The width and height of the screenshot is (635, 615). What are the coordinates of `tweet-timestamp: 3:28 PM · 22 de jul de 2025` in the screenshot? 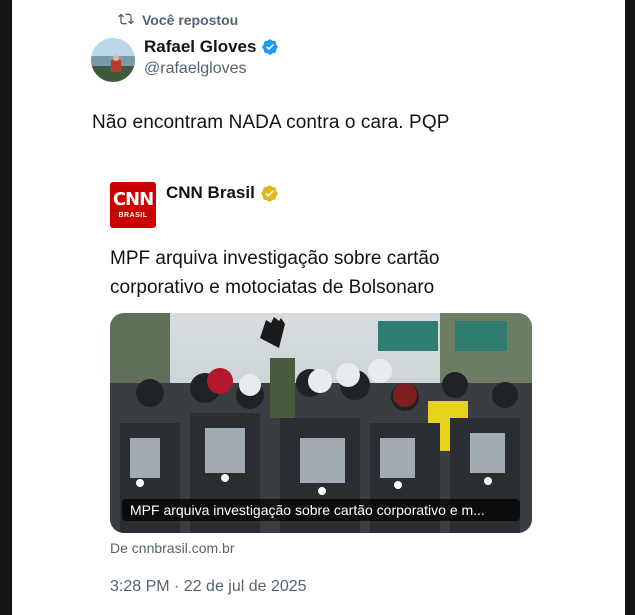 It's located at (208, 587).